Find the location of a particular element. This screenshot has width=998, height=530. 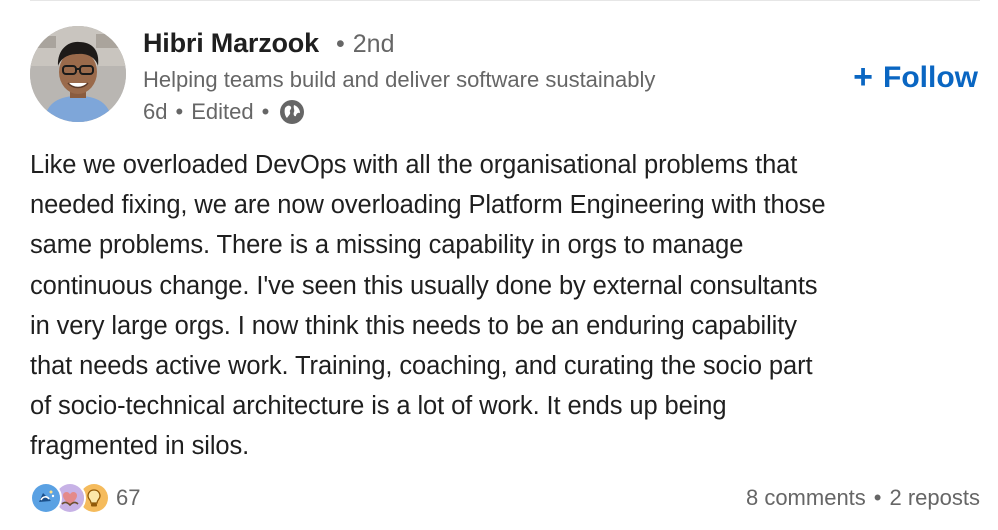

follow-button: + Follow is located at coordinates (915, 78).